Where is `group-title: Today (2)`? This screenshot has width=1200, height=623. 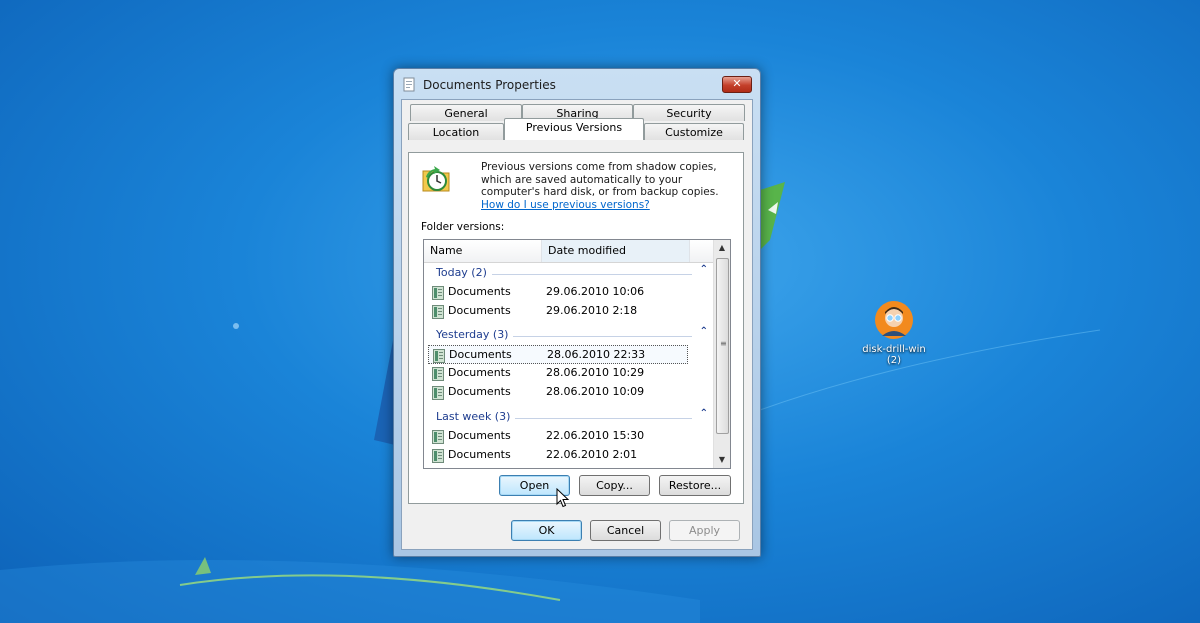
group-title: Today (2) is located at coordinates (464, 272).